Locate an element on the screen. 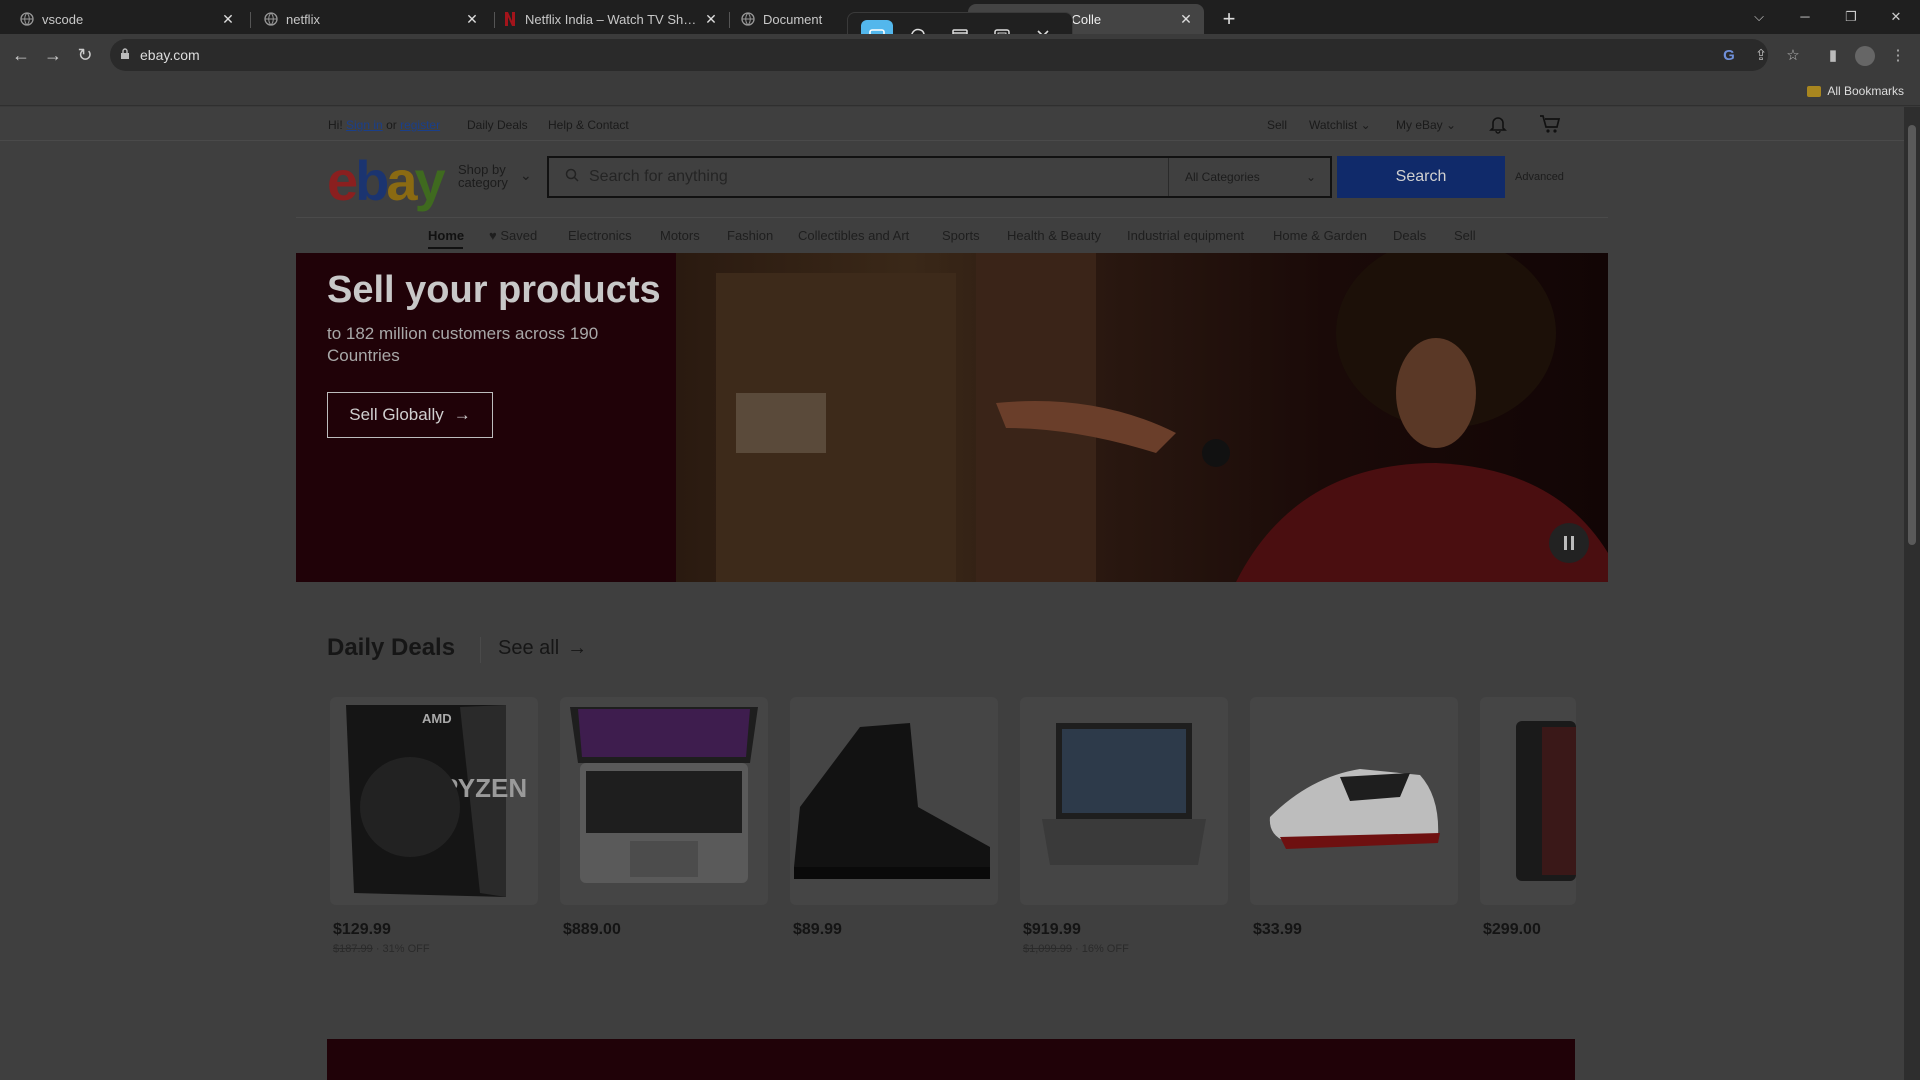 The image size is (1920, 1080). all-bookmarks-label: All Bookmarks is located at coordinates (1865, 91).